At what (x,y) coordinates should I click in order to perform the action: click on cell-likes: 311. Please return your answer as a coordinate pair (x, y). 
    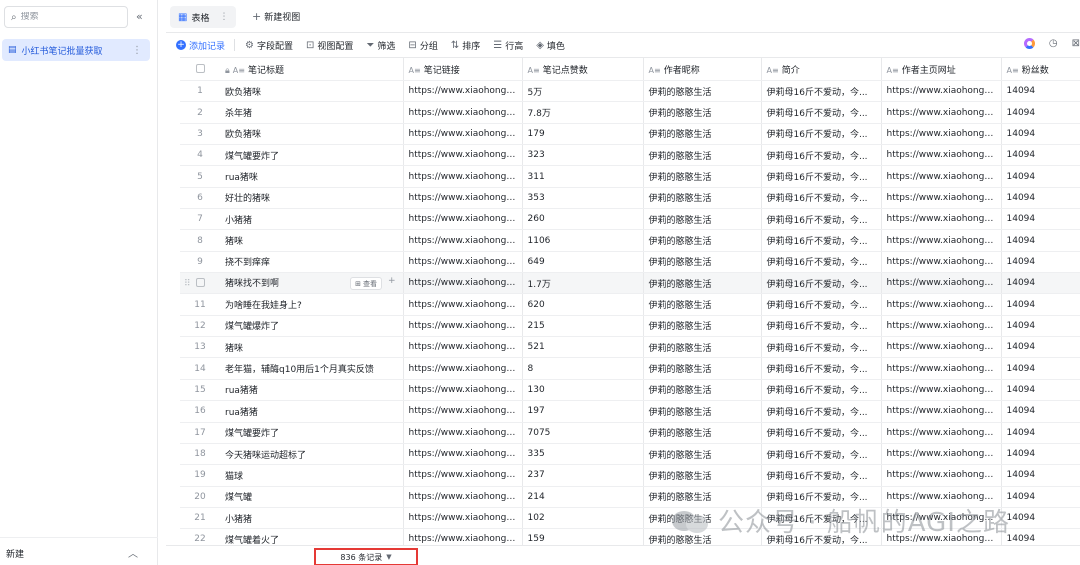
    Looking at the image, I should click on (583, 176).